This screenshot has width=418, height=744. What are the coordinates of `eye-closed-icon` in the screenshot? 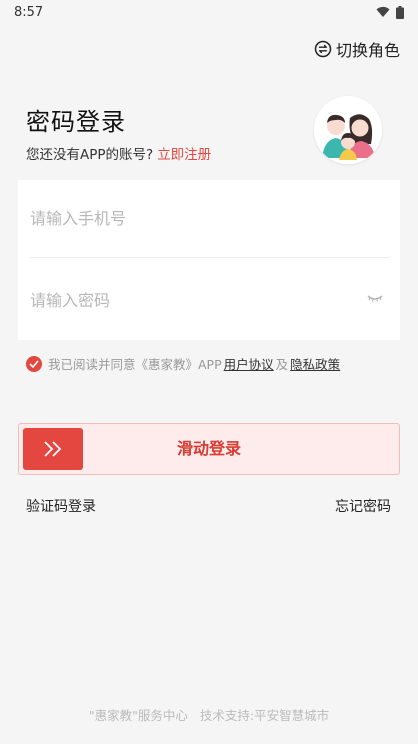 It's located at (375, 298).